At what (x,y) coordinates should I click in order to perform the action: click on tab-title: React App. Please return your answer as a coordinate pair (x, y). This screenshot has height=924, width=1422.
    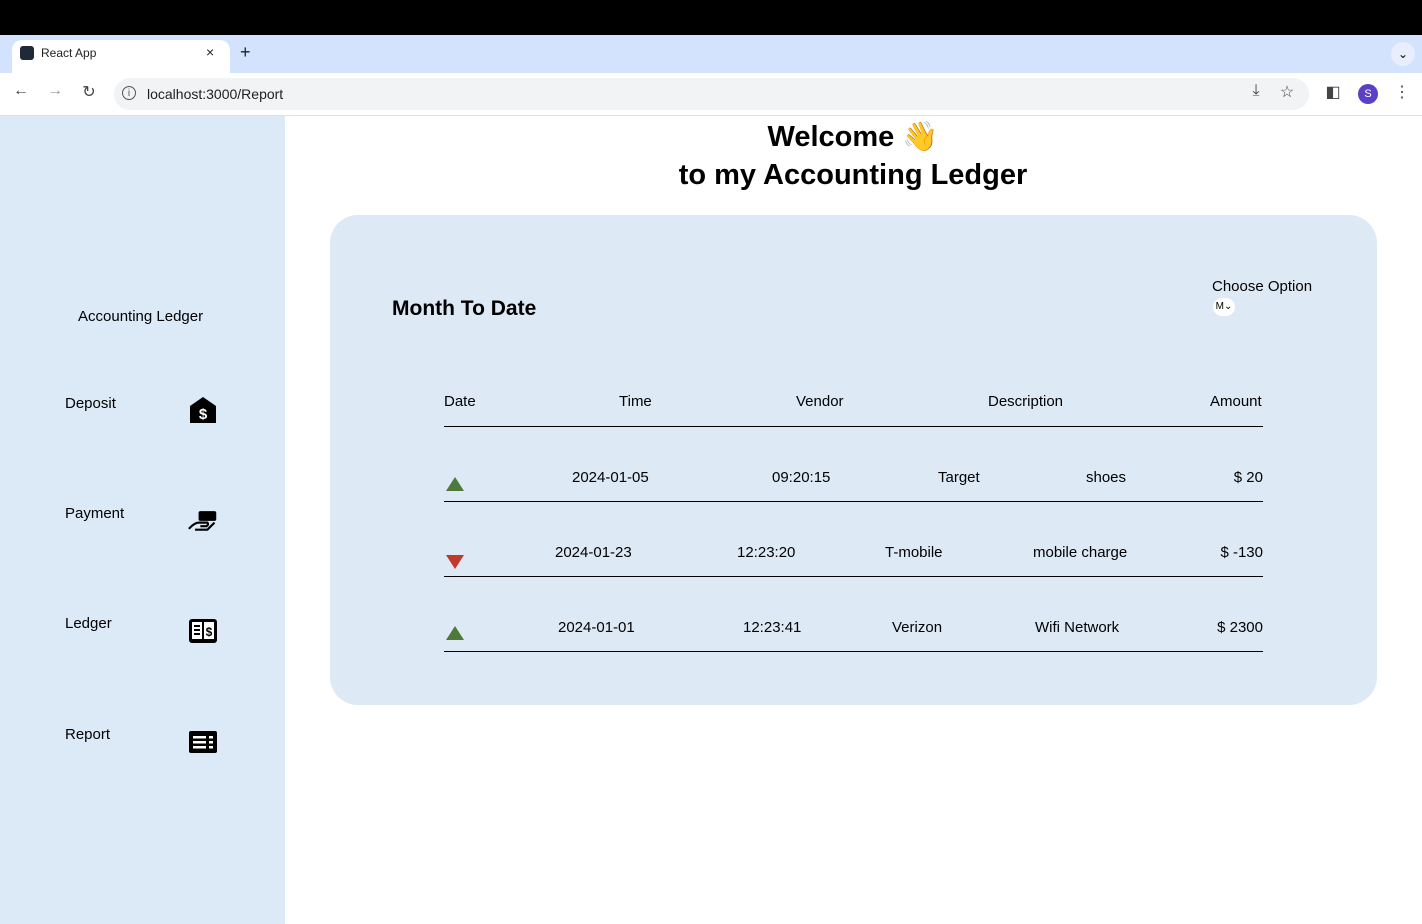
    Looking at the image, I should click on (69, 53).